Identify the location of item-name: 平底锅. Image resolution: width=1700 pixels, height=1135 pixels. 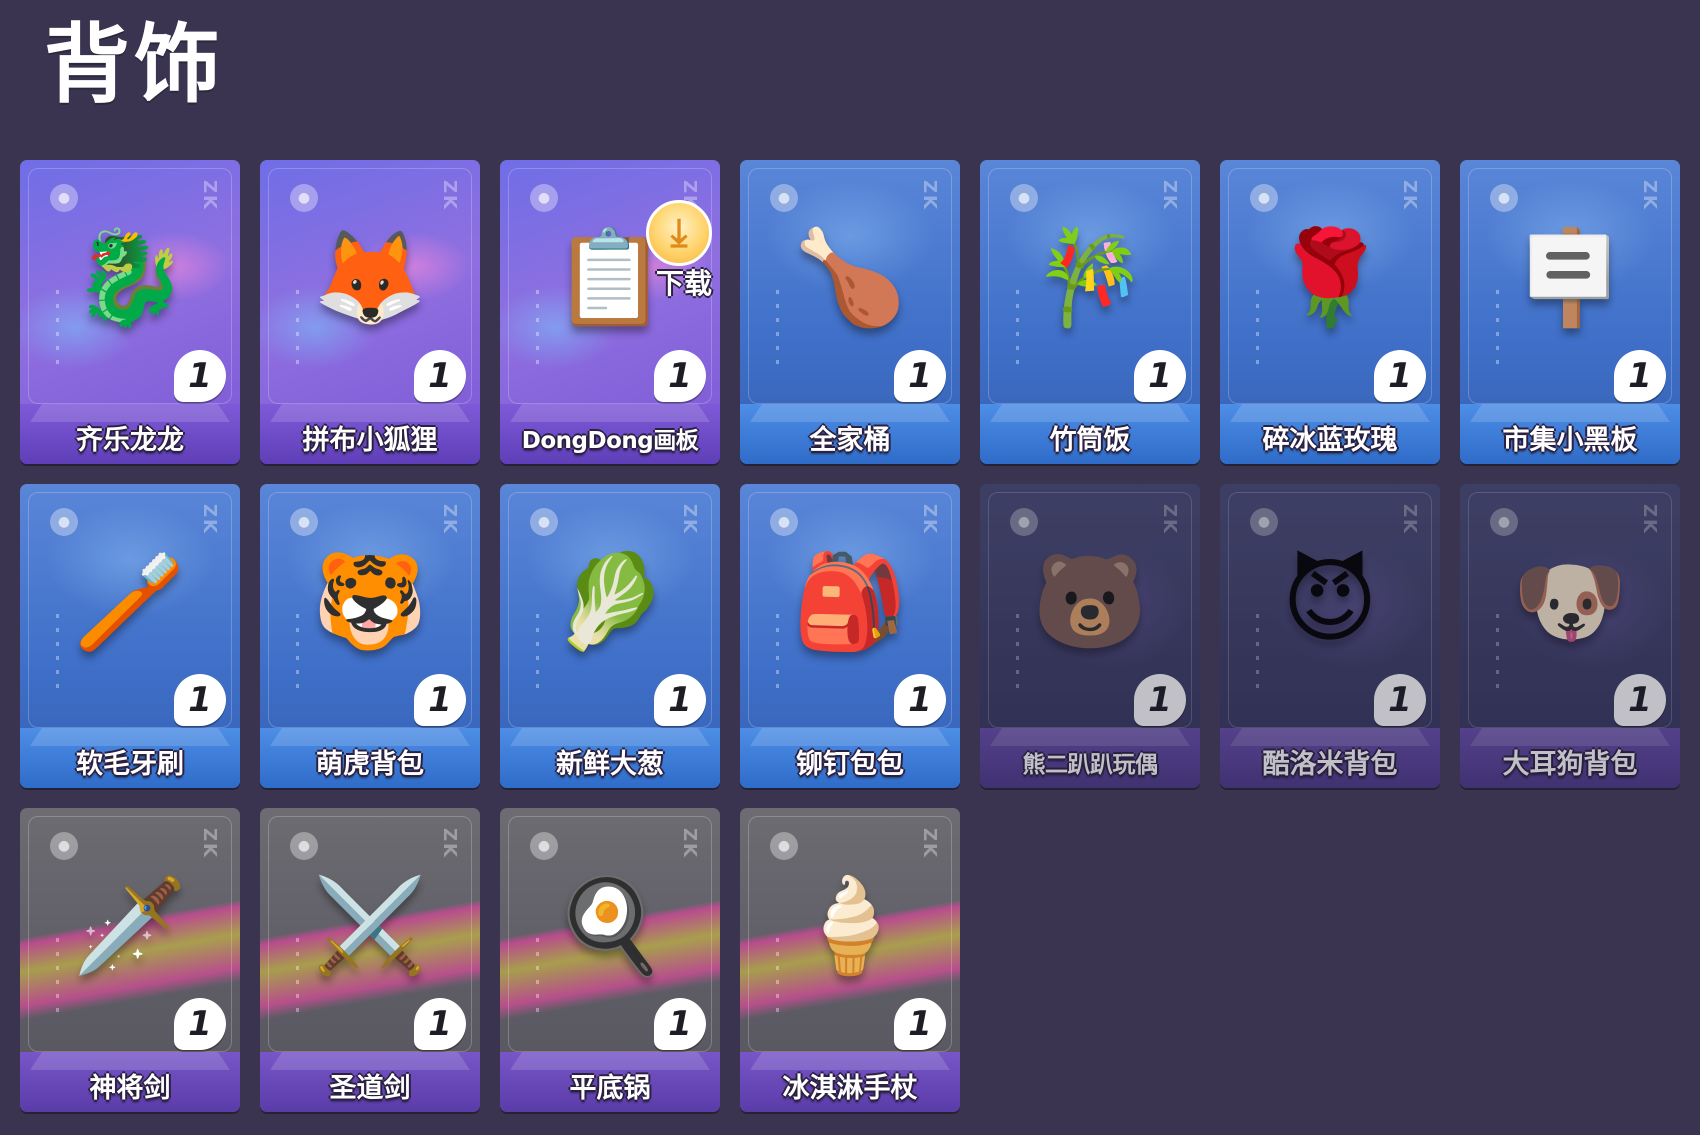
(610, 1088).